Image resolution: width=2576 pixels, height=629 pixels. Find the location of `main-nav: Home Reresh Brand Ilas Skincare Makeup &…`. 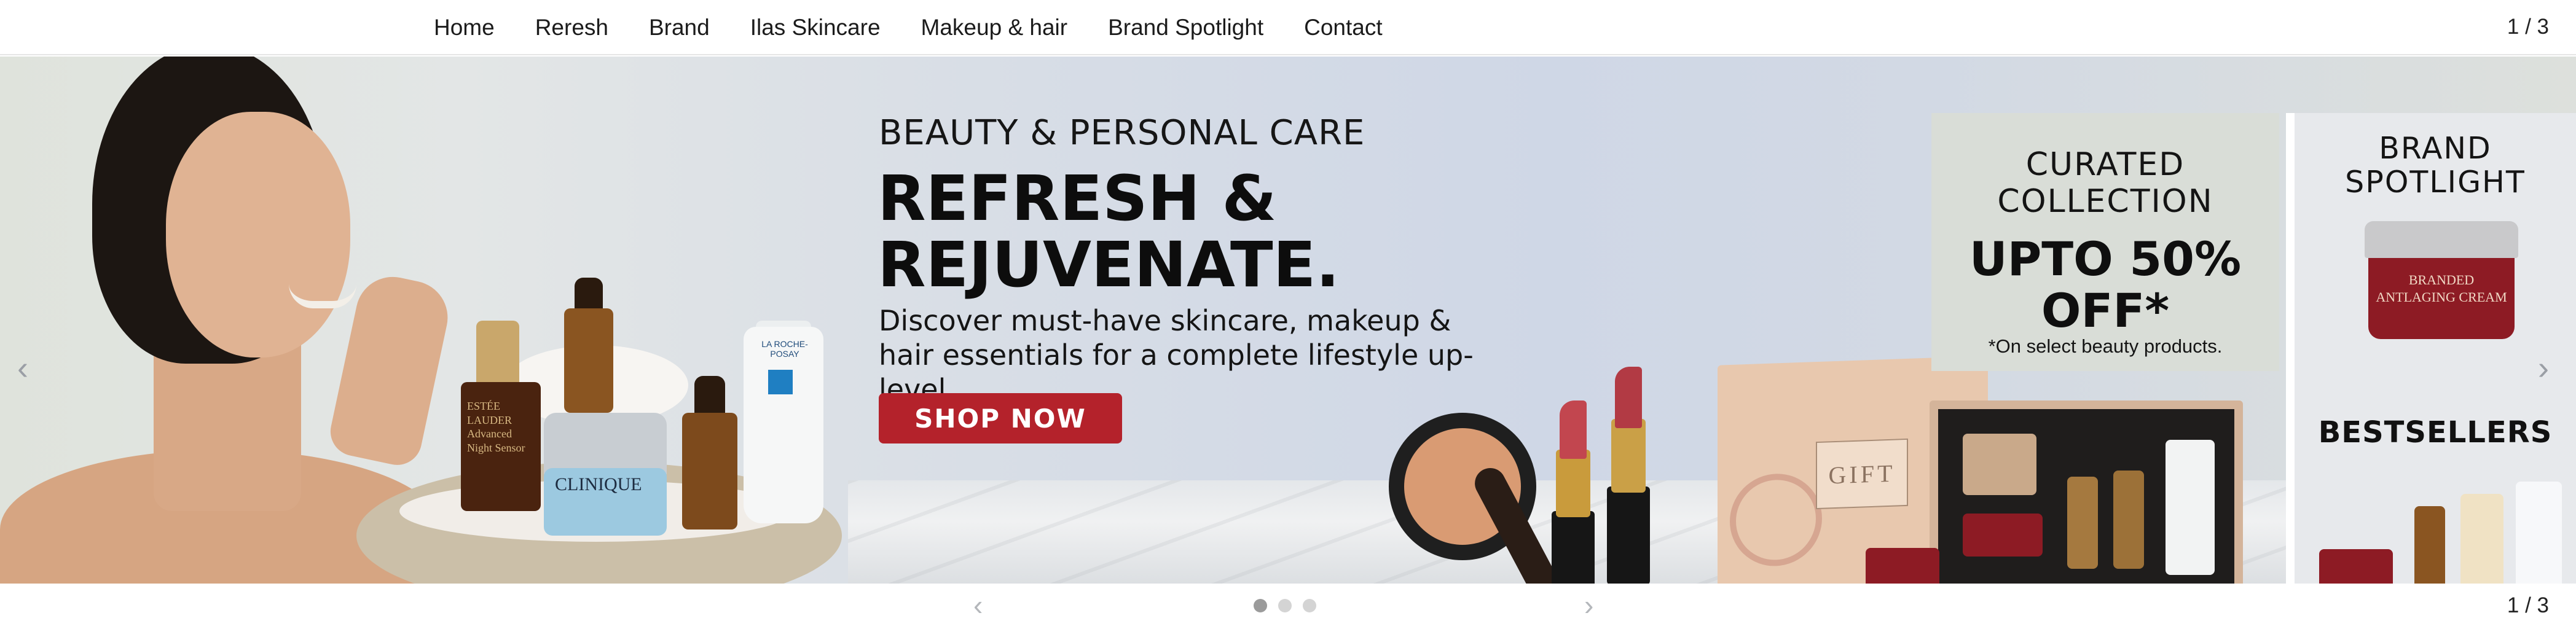

main-nav: Home Reresh Brand Ilas Skincare Makeup &… is located at coordinates (928, 27).